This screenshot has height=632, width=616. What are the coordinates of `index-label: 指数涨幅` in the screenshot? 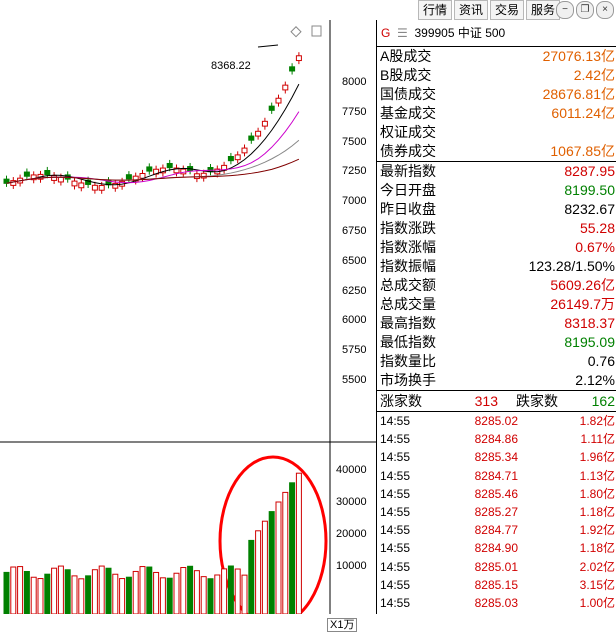 It's located at (408, 247).